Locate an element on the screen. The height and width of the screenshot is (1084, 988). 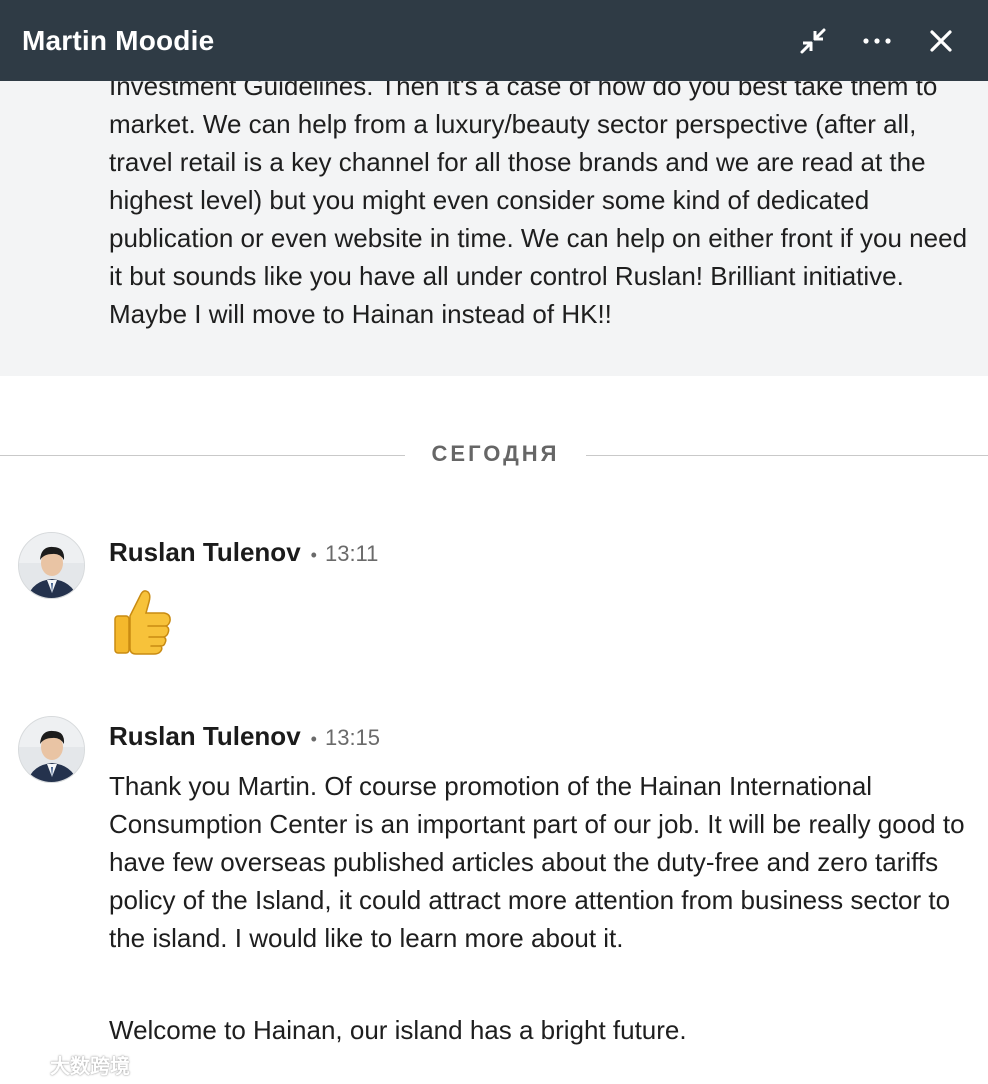
watermark-text: 大数跨境 is located at coordinates (90, 1067).